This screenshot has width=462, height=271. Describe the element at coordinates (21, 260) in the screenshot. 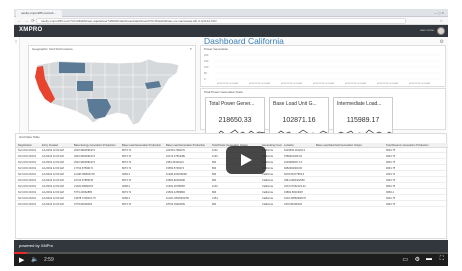

I see `play-pause-icon: ▶` at that location.